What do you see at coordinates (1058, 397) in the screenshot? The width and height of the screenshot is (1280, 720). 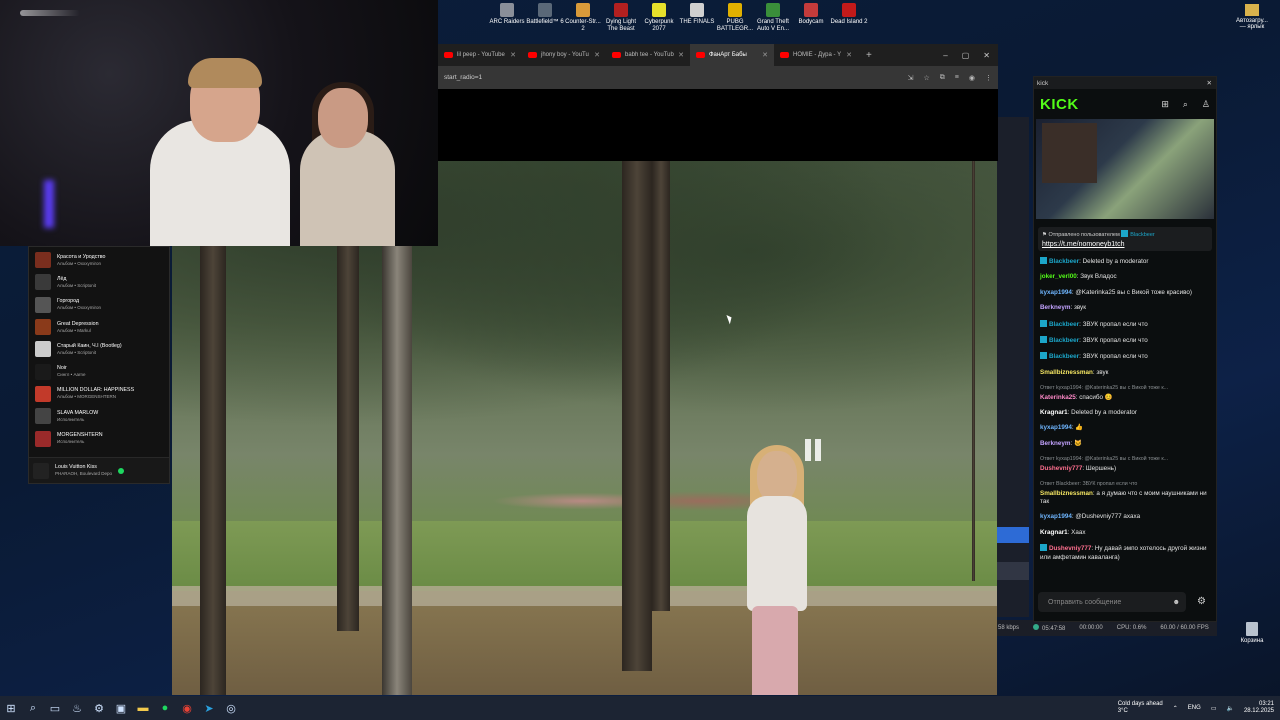 I see `chat-username: Katerinka25` at bounding box center [1058, 397].